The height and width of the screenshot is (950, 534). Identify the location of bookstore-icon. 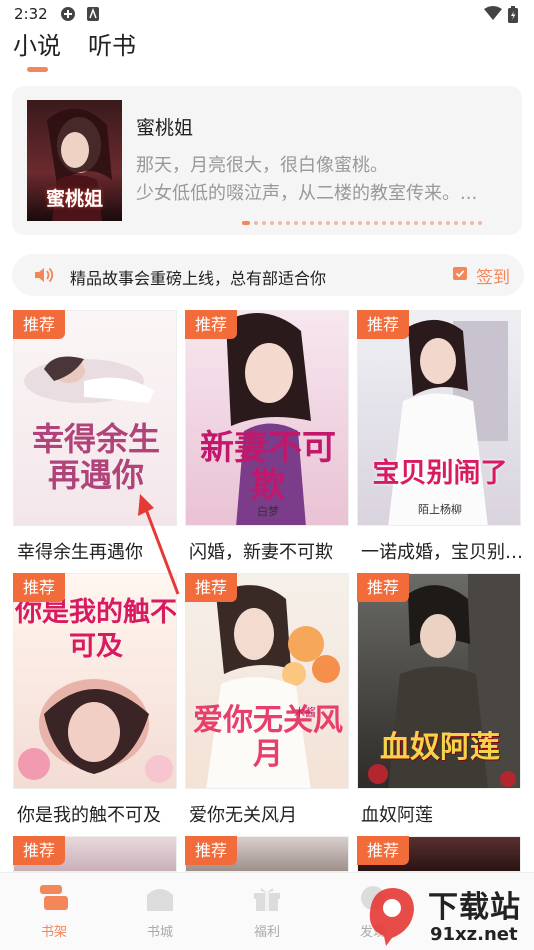
(160, 903).